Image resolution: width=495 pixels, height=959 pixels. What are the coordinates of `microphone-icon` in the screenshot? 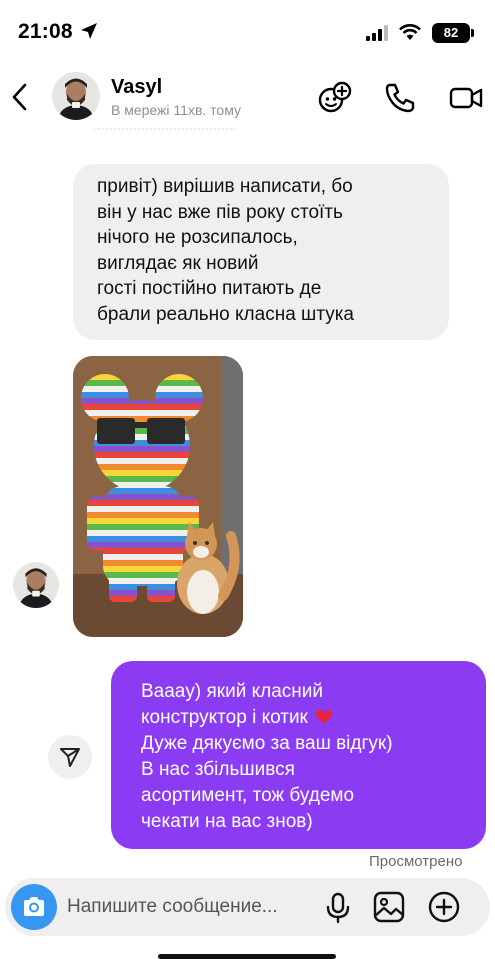 It's located at (338, 908).